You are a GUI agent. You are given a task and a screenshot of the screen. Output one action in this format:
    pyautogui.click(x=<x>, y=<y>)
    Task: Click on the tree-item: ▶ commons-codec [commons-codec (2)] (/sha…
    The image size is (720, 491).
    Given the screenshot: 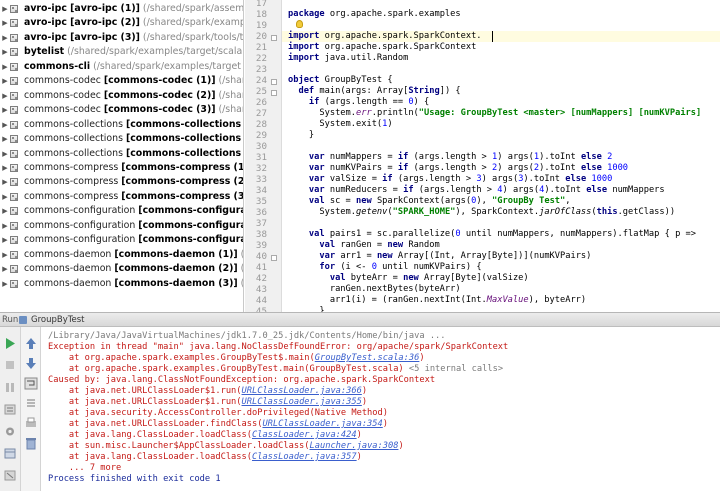 What is the action you would take?
    pyautogui.click(x=121, y=96)
    